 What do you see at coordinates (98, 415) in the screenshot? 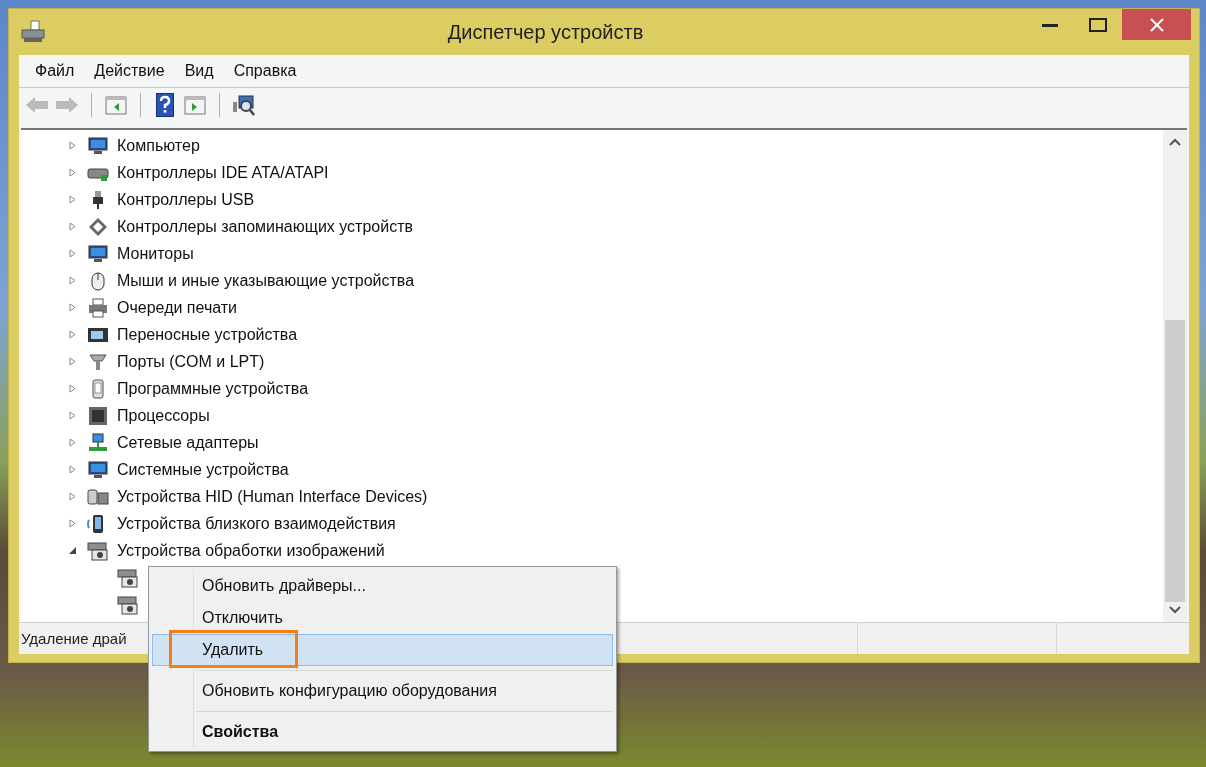
I see `chip-icon` at bounding box center [98, 415].